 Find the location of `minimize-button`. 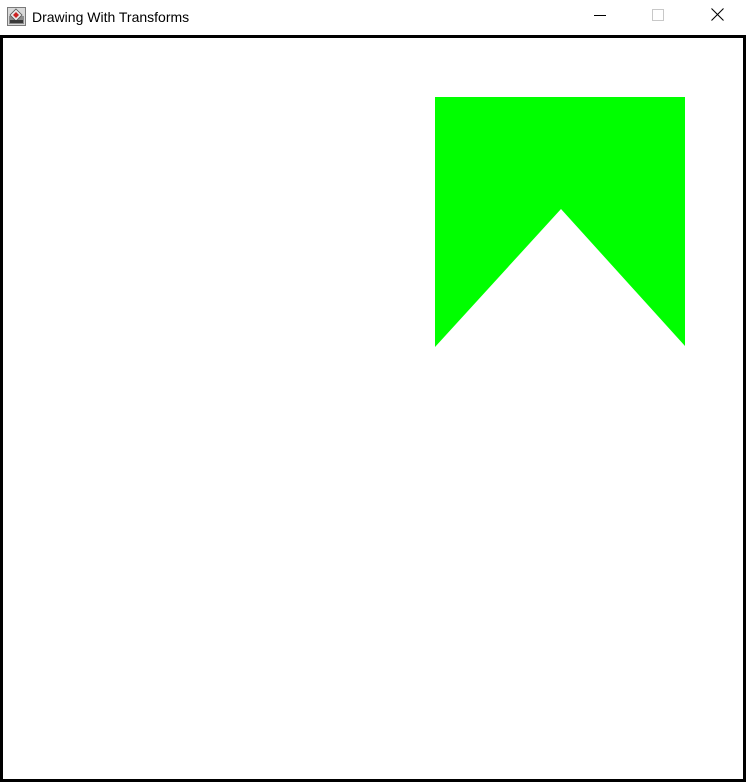

minimize-button is located at coordinates (600, 16).